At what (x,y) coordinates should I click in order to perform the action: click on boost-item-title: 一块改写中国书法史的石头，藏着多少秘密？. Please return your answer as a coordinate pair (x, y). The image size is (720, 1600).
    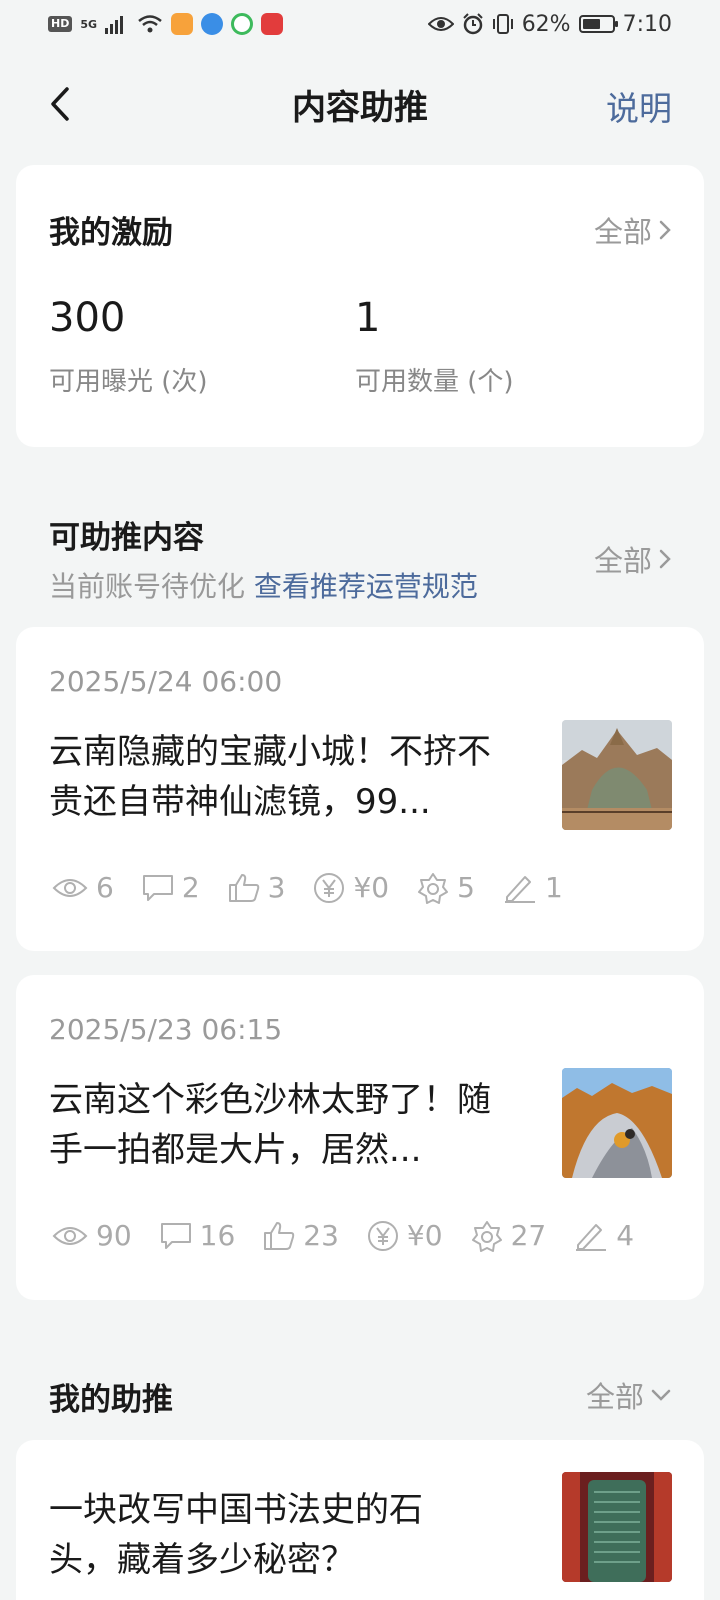
    Looking at the image, I should click on (269, 1535).